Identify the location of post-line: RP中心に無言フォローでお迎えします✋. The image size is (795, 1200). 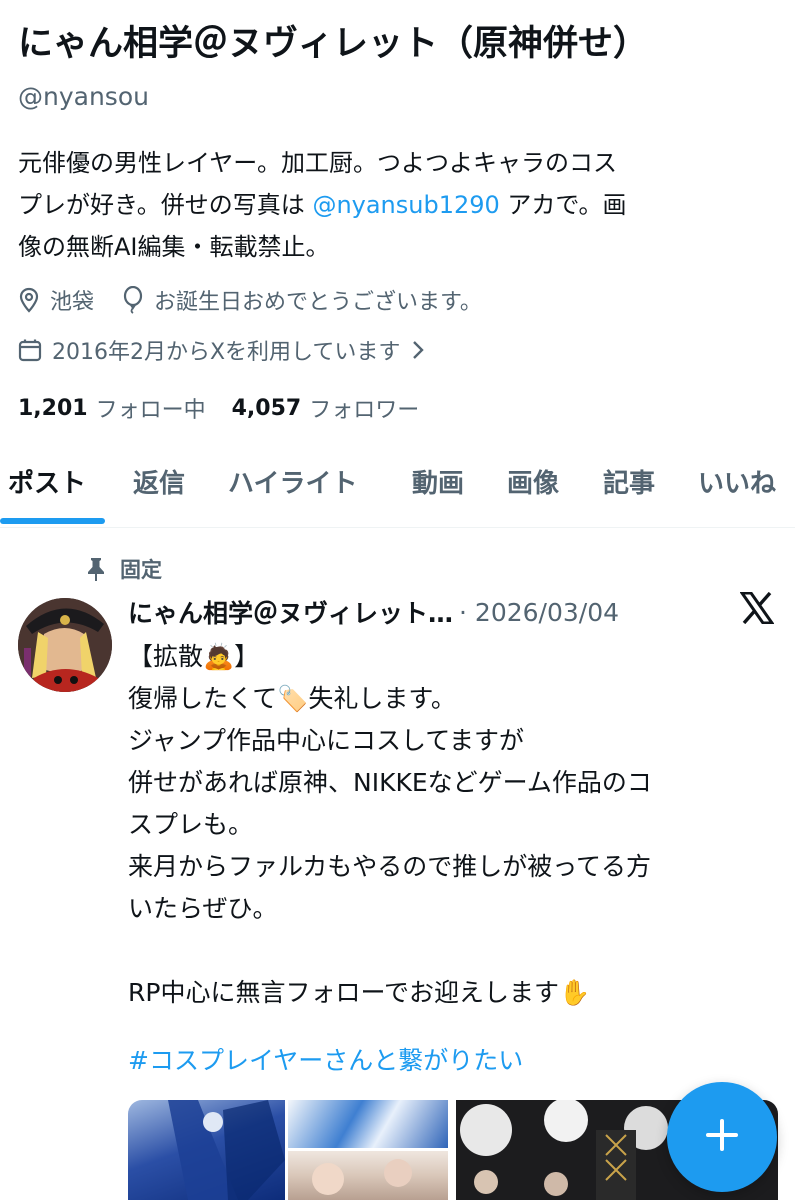
(359, 992).